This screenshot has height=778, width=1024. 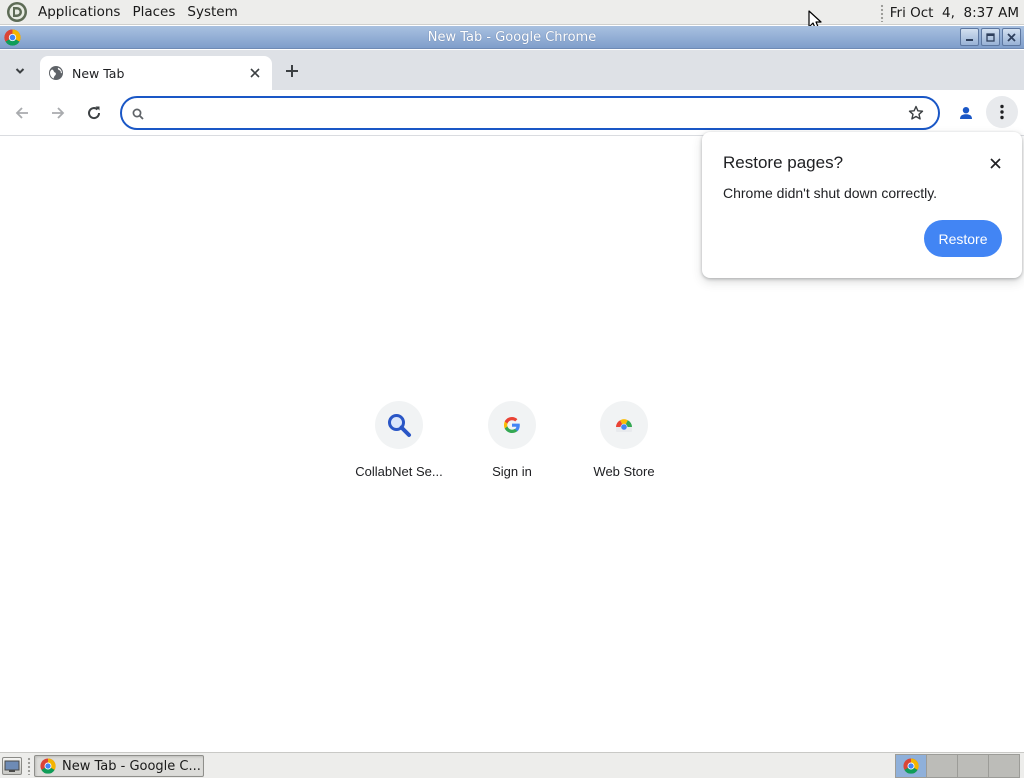 I want to click on chevron-down-icon, so click(x=20, y=71).